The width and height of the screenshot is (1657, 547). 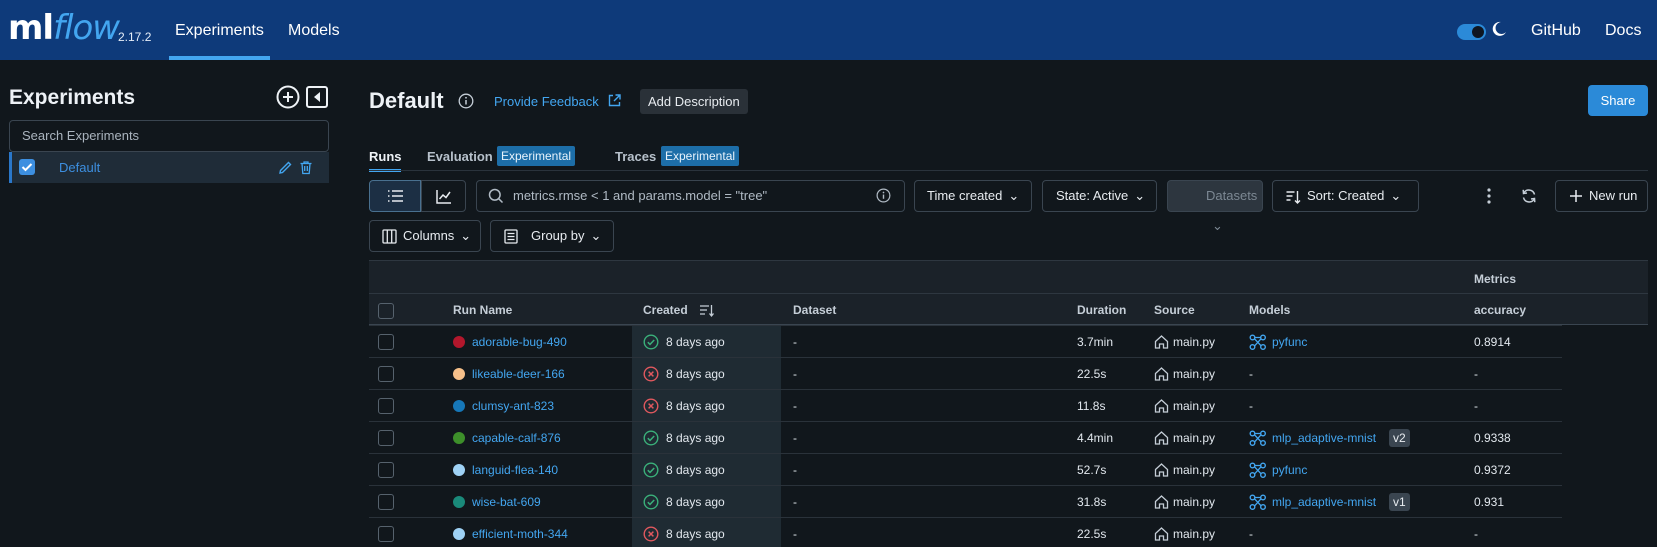 What do you see at coordinates (385, 156) in the screenshot?
I see `tab-runs: Runs` at bounding box center [385, 156].